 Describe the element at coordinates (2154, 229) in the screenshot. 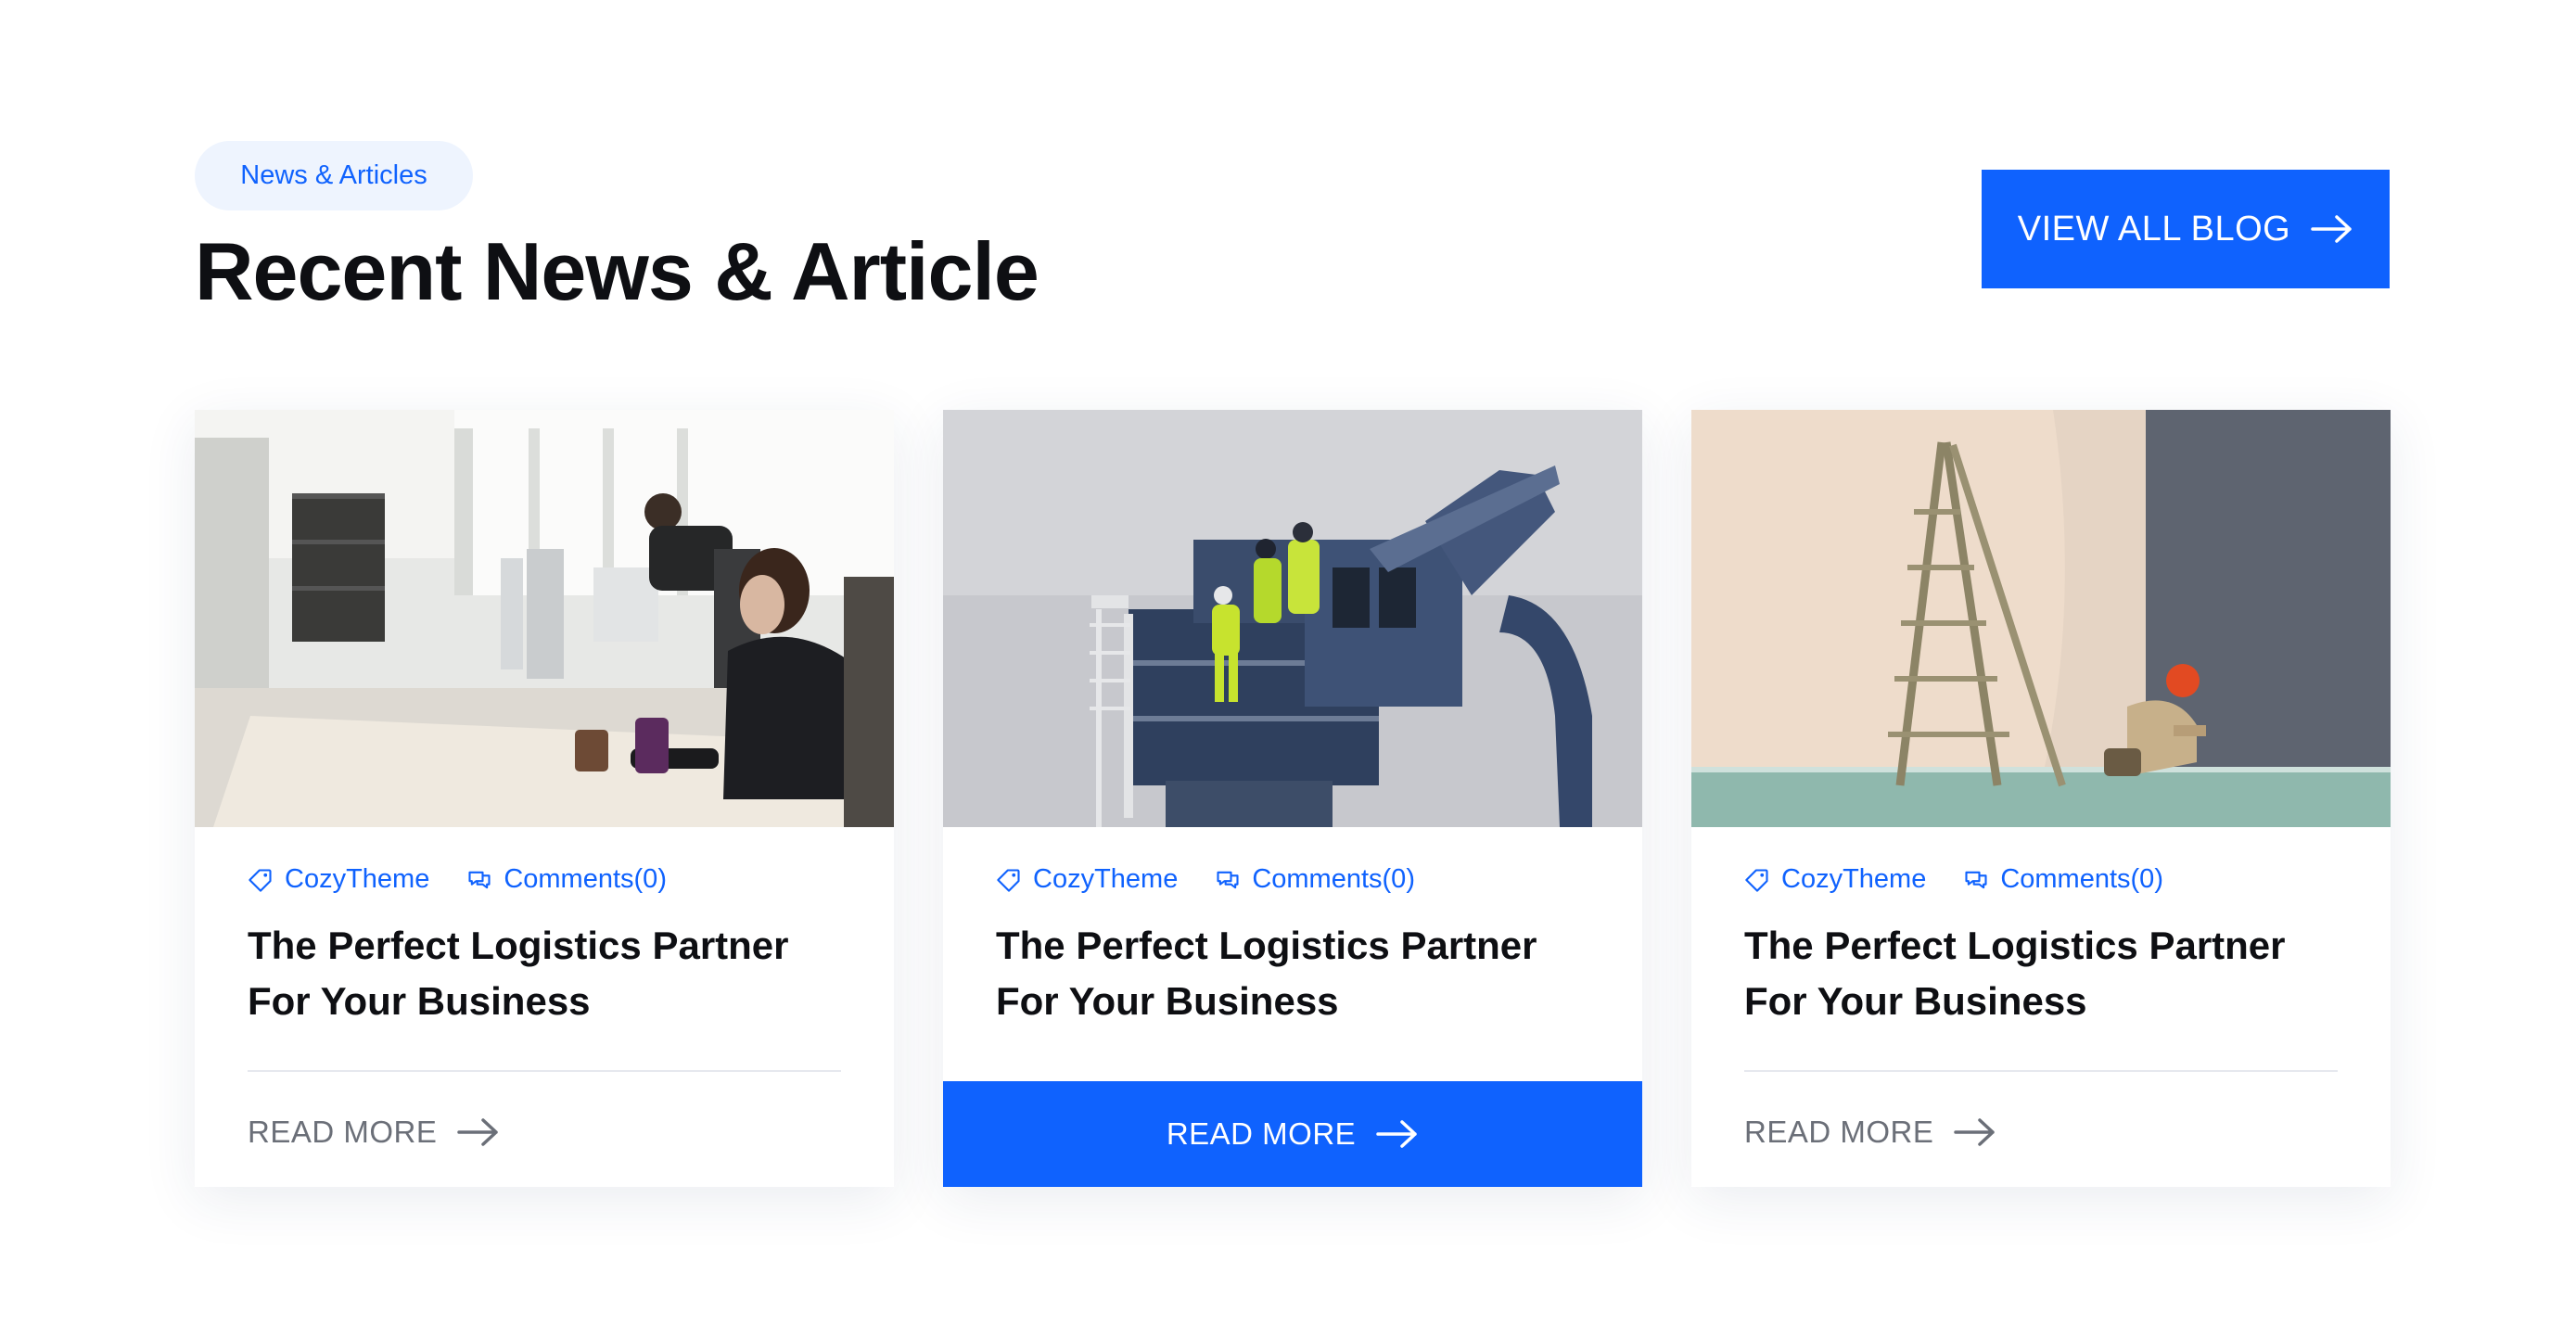

I see `view-all-blog-label: VIEW ALL BLOG` at that location.